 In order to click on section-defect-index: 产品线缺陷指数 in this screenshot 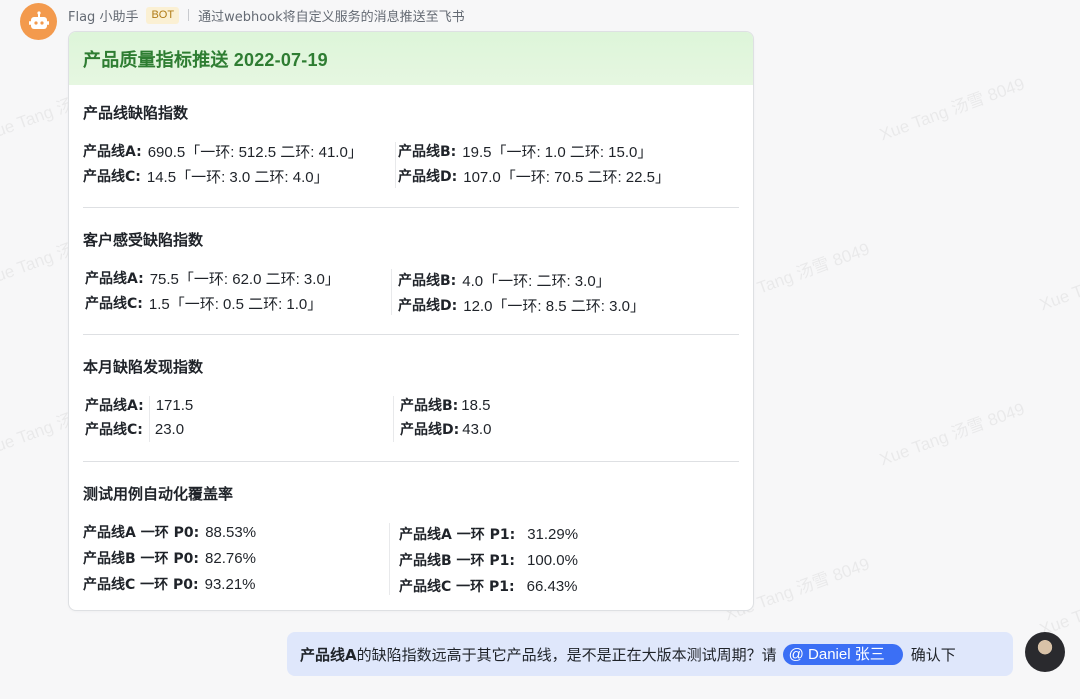, I will do `click(411, 112)`.